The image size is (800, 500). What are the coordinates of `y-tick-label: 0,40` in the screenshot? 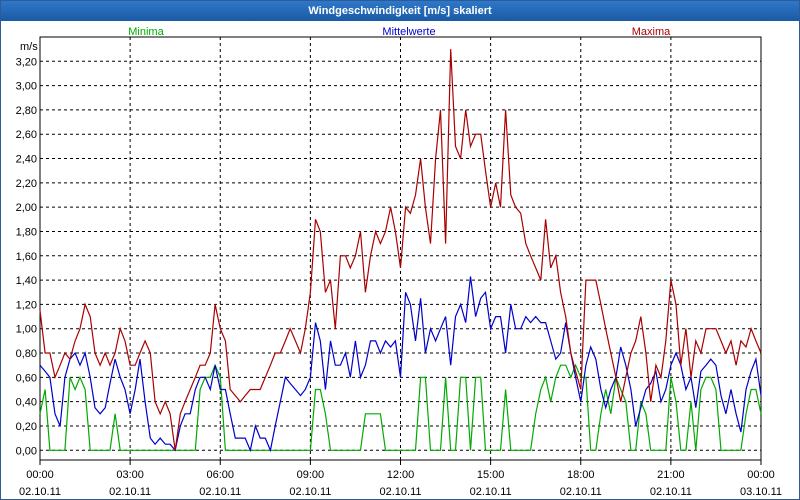 It's located at (26, 403).